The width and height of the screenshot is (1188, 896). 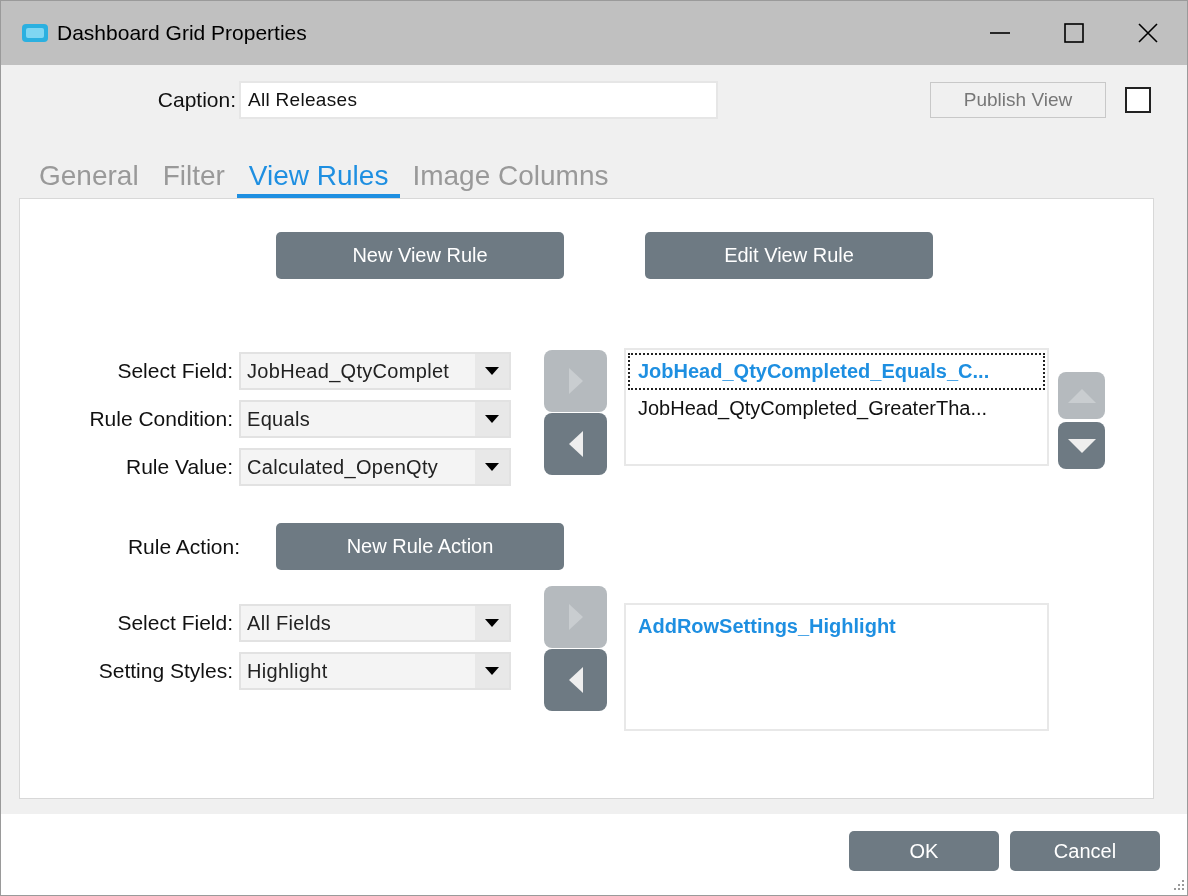 What do you see at coordinates (35, 33) in the screenshot?
I see `app-icon` at bounding box center [35, 33].